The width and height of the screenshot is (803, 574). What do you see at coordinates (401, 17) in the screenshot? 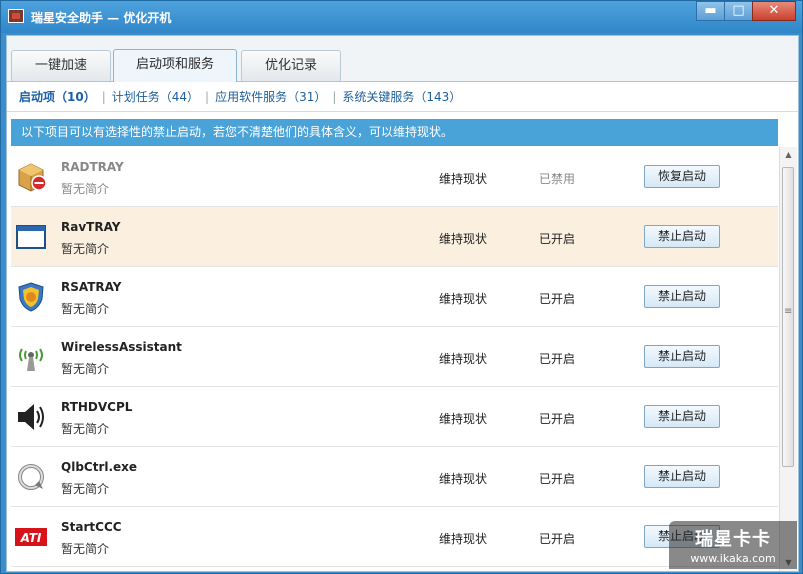
I see `title-bar: 瑞星安全助手 — 优化开机 ▬ □ ✕` at bounding box center [401, 17].